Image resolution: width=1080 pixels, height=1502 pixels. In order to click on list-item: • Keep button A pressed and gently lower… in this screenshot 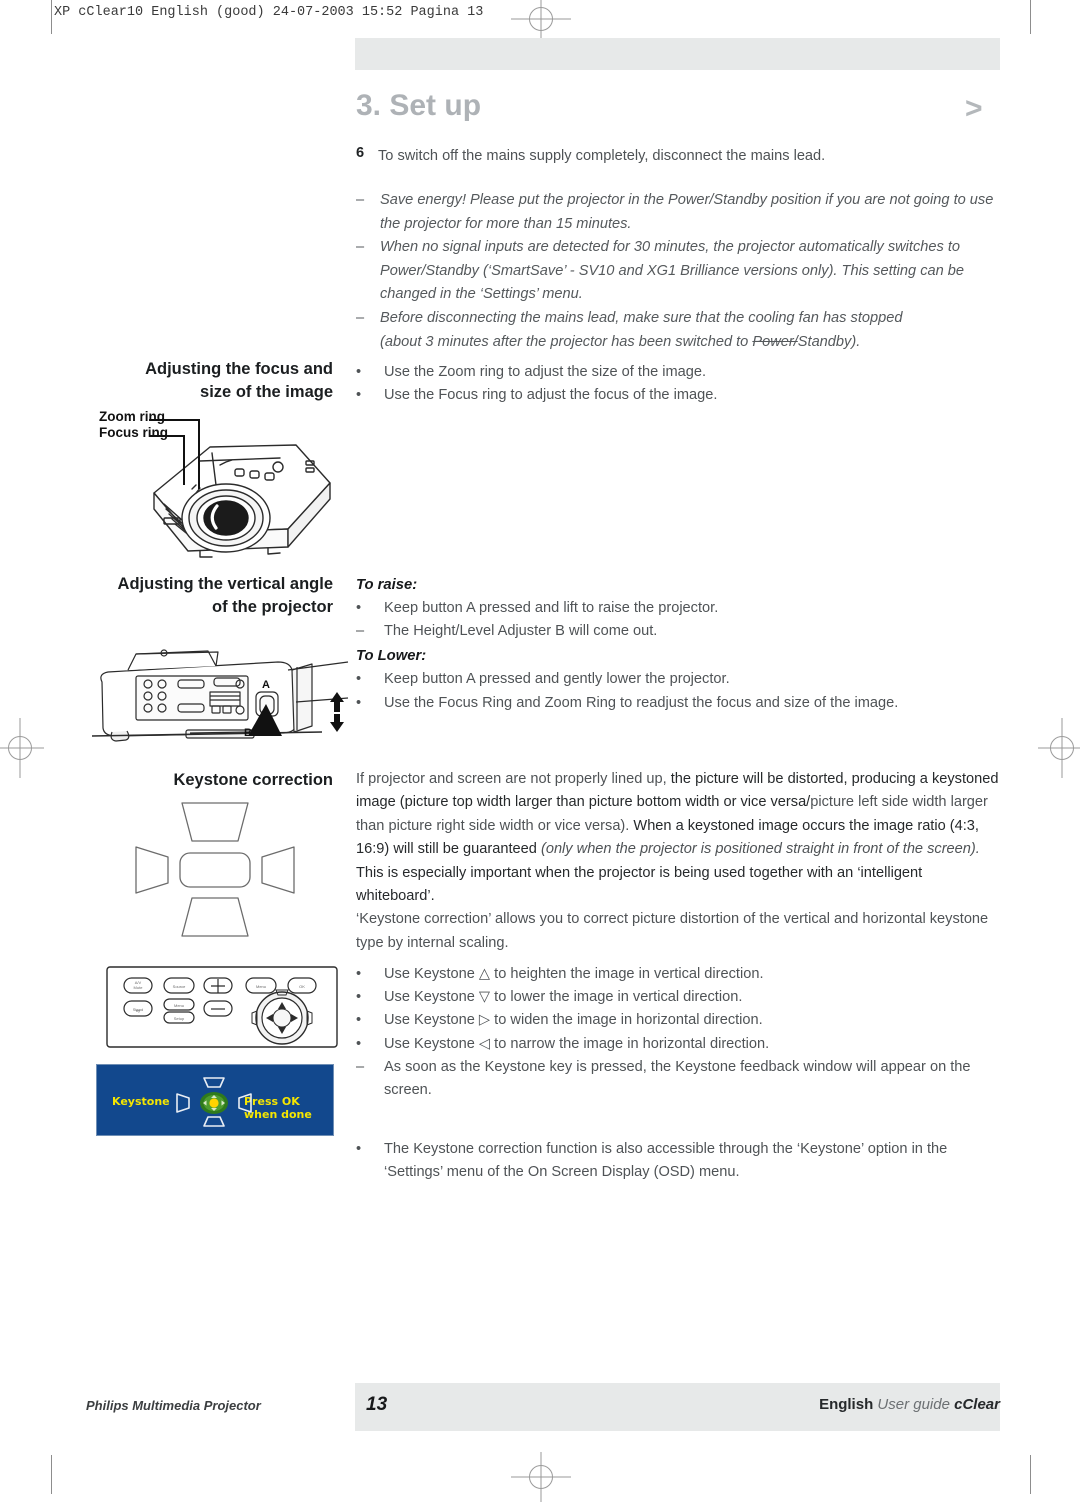, I will do `click(680, 679)`.